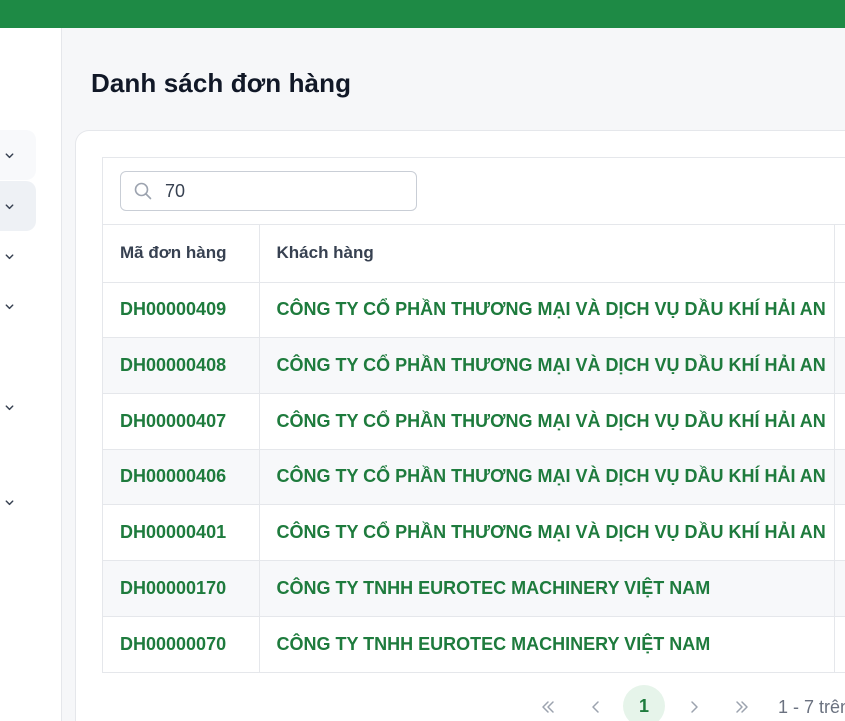 The image size is (845, 721). I want to click on chevron-right-icon, so click(694, 707).